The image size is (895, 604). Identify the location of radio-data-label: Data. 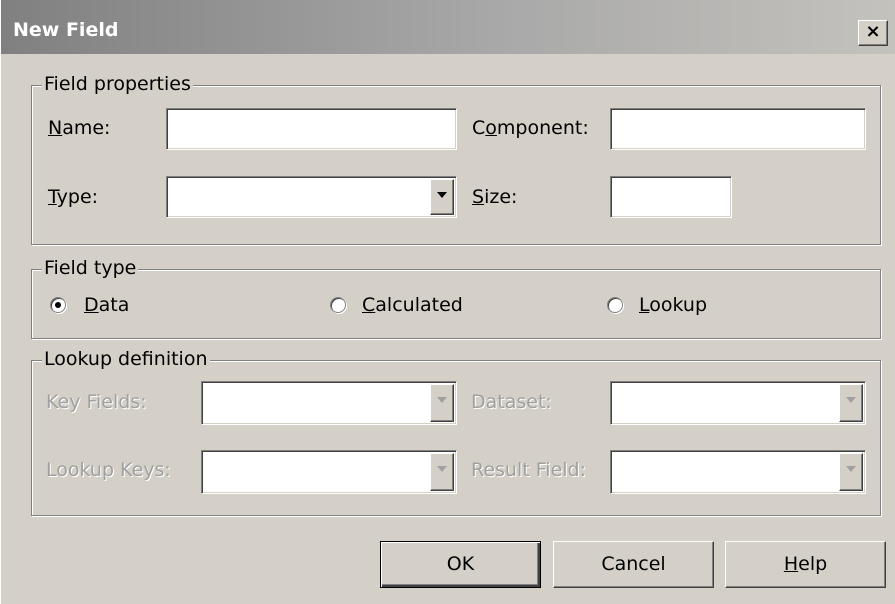
(106, 305).